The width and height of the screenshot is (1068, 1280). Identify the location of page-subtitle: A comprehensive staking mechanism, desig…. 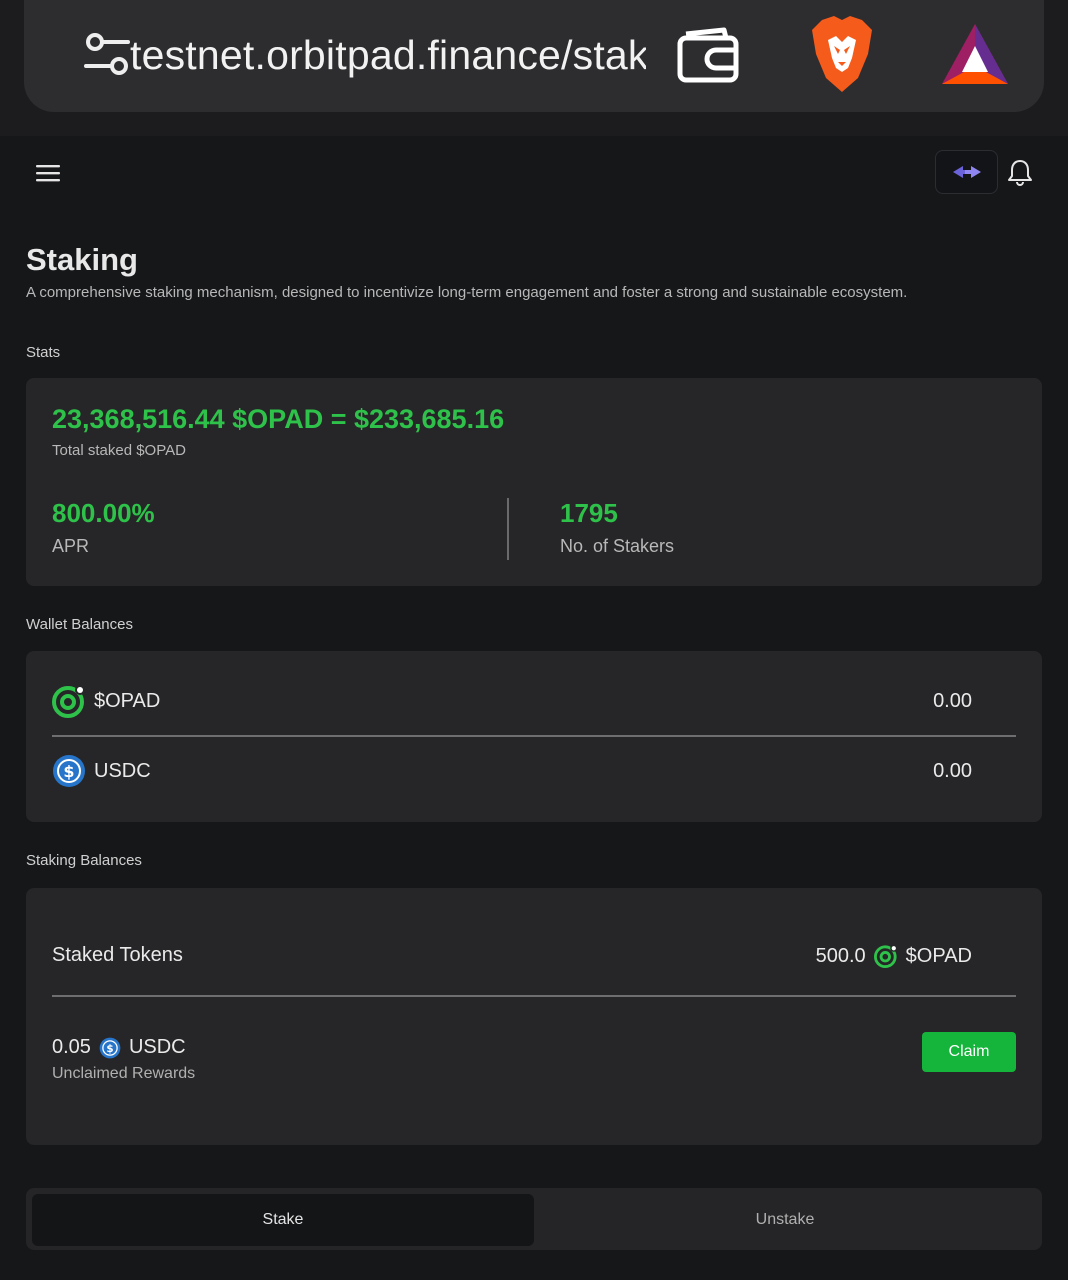
(467, 292).